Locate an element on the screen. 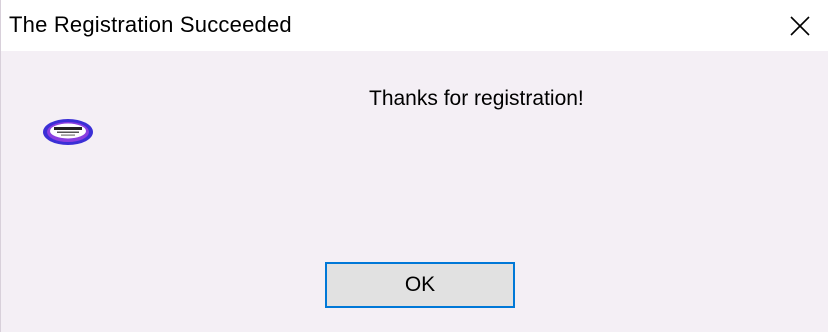 Image resolution: width=828 pixels, height=332 pixels. close-icon is located at coordinates (800, 25).